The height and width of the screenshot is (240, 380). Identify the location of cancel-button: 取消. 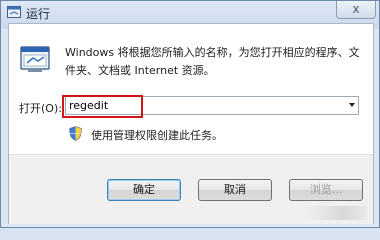
(235, 190).